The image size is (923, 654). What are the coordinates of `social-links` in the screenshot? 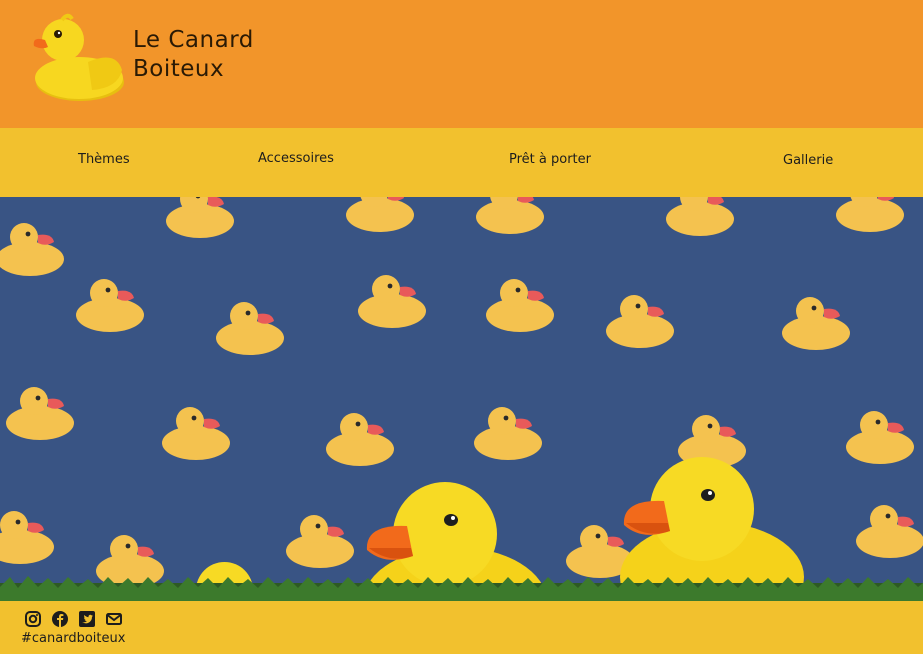 It's located at (73, 619).